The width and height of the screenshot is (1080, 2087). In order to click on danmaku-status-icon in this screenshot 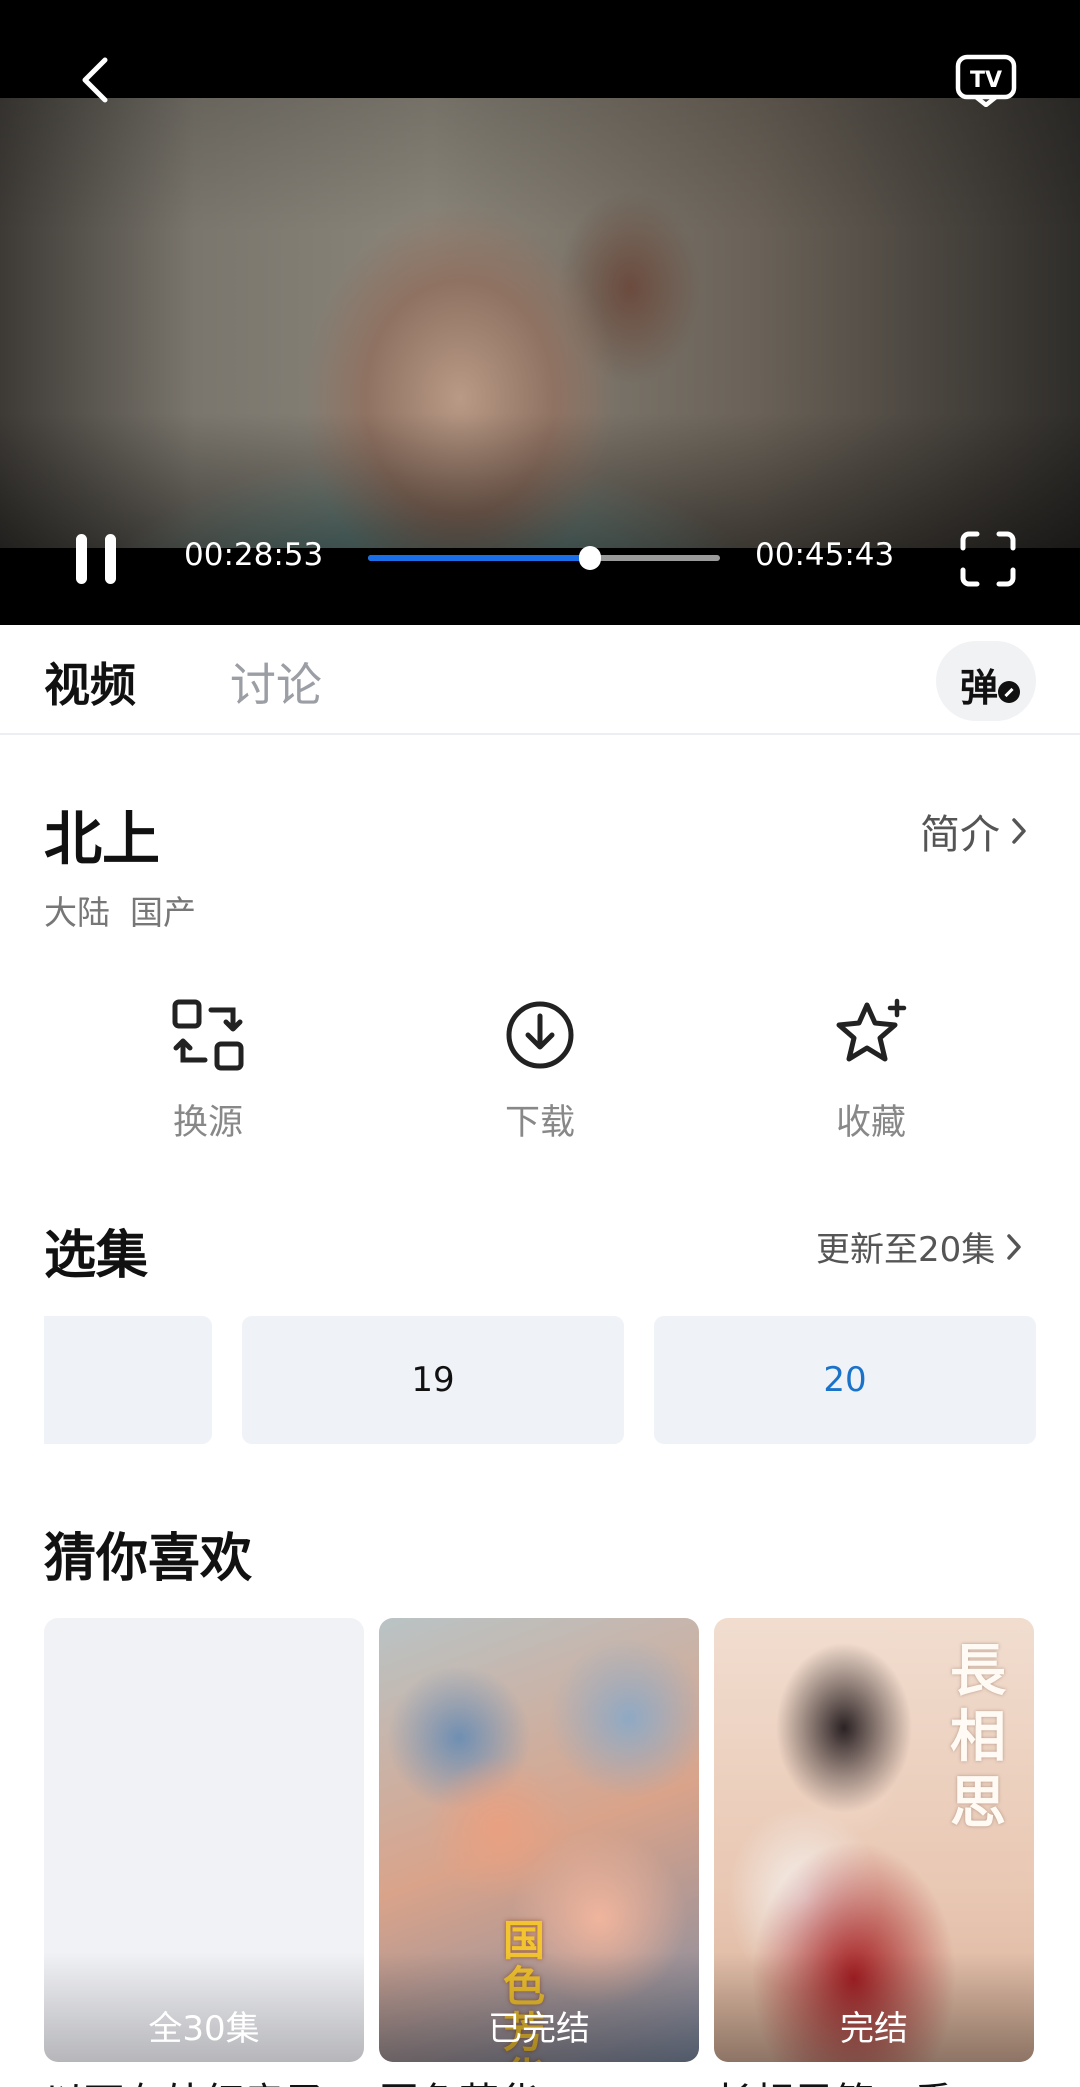, I will do `click(1009, 692)`.